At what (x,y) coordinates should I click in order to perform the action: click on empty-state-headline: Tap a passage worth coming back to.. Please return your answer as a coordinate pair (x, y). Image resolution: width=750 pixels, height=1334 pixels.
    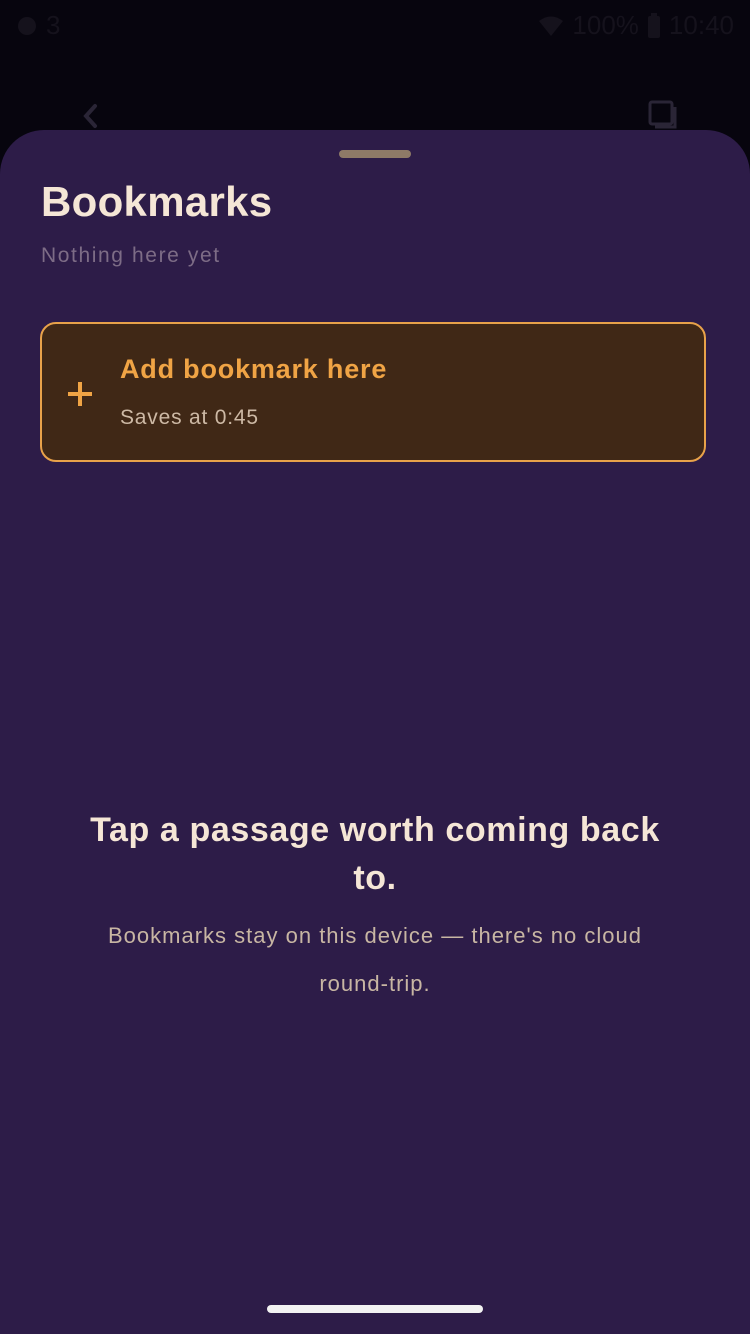
    Looking at the image, I should click on (375, 854).